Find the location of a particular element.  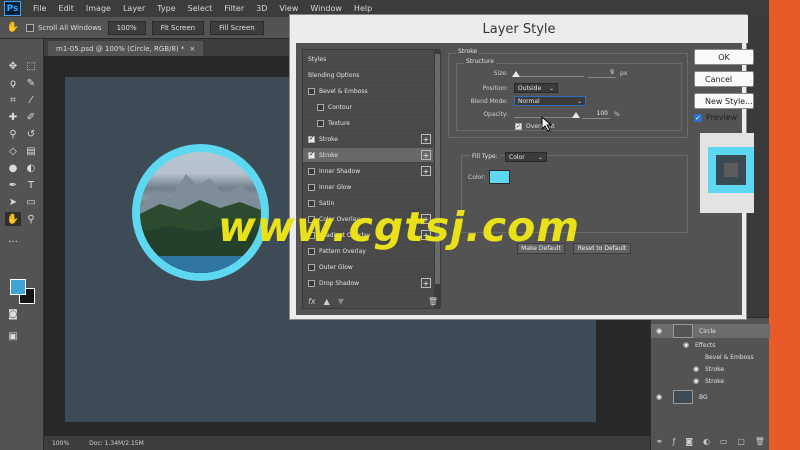

shape-tool-icon: ▭ is located at coordinates (31, 202).